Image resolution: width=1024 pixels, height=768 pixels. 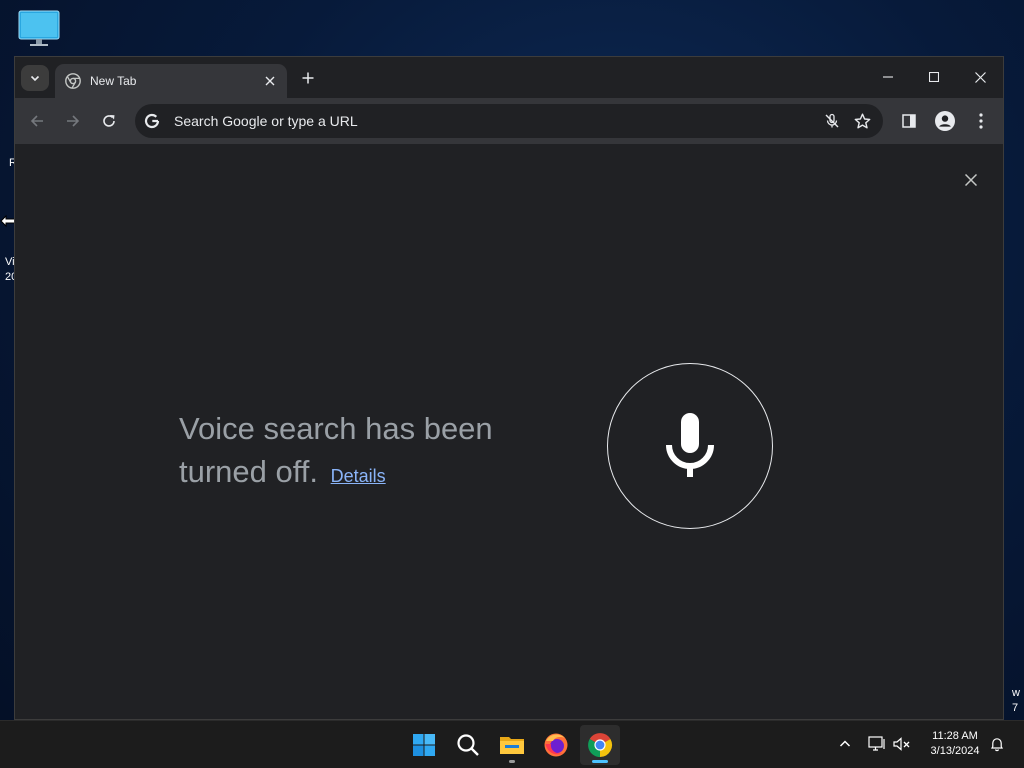 I want to click on google-g-icon, so click(x=152, y=121).